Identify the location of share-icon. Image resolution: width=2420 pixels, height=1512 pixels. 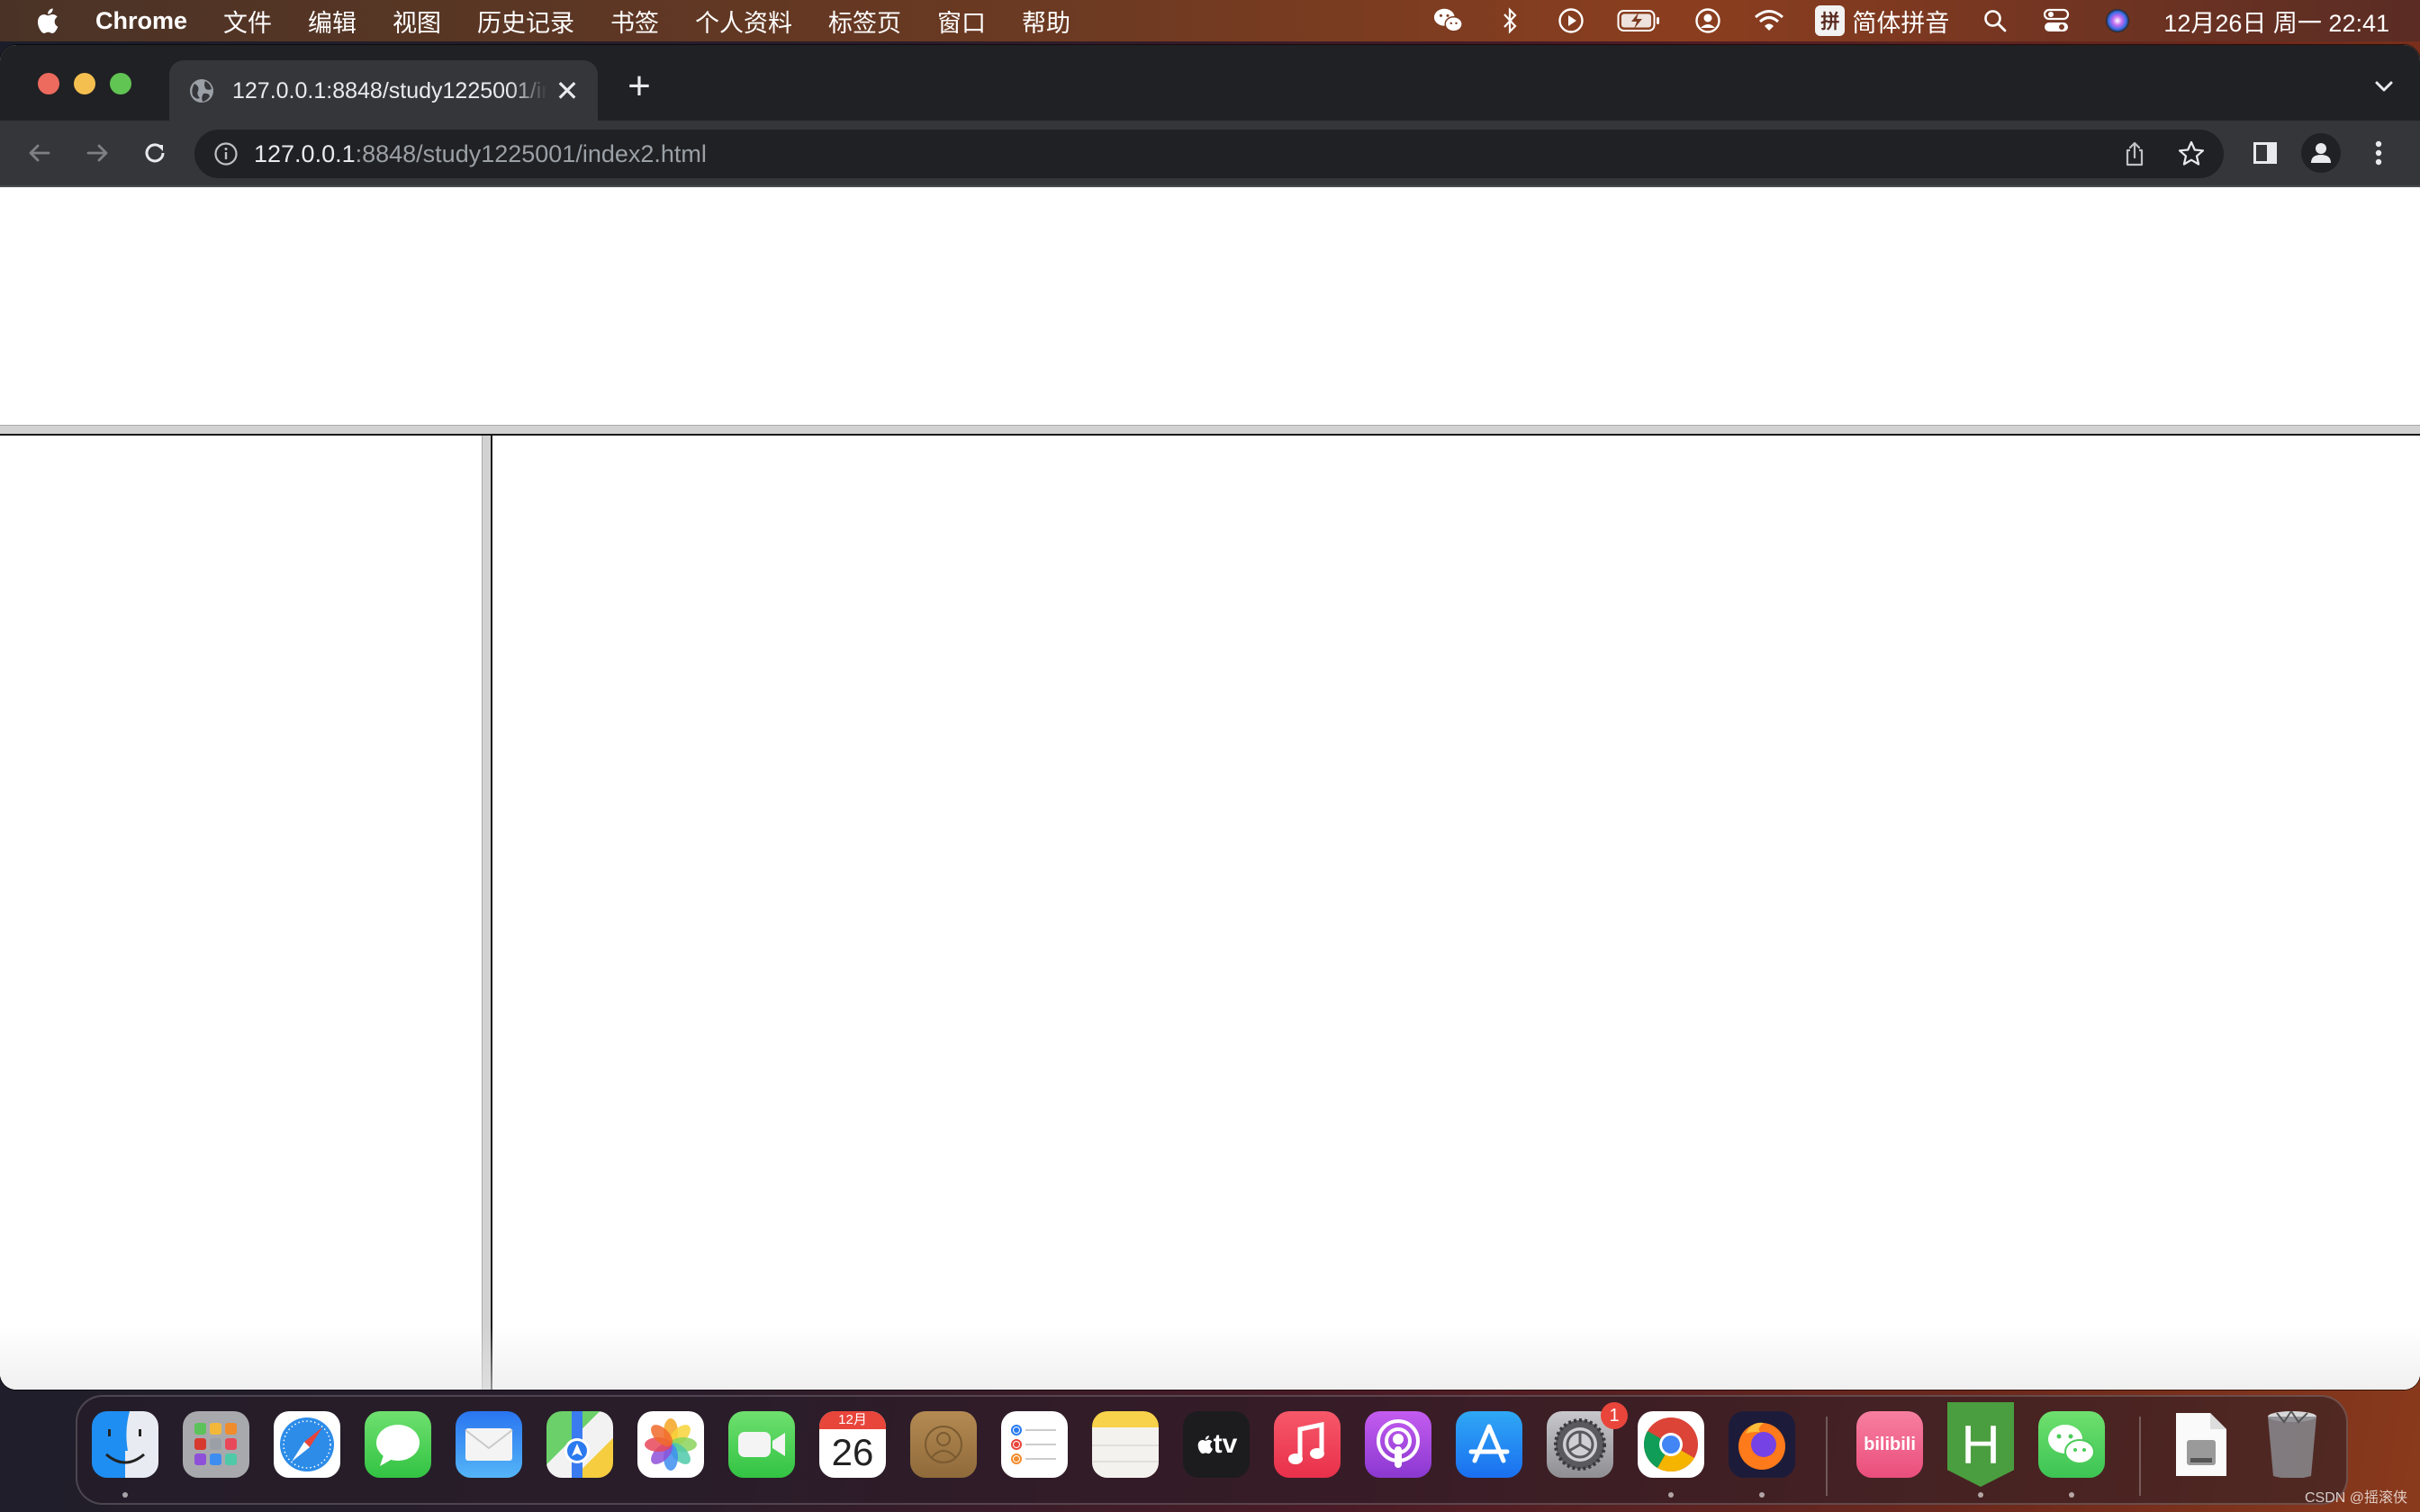
(2134, 154).